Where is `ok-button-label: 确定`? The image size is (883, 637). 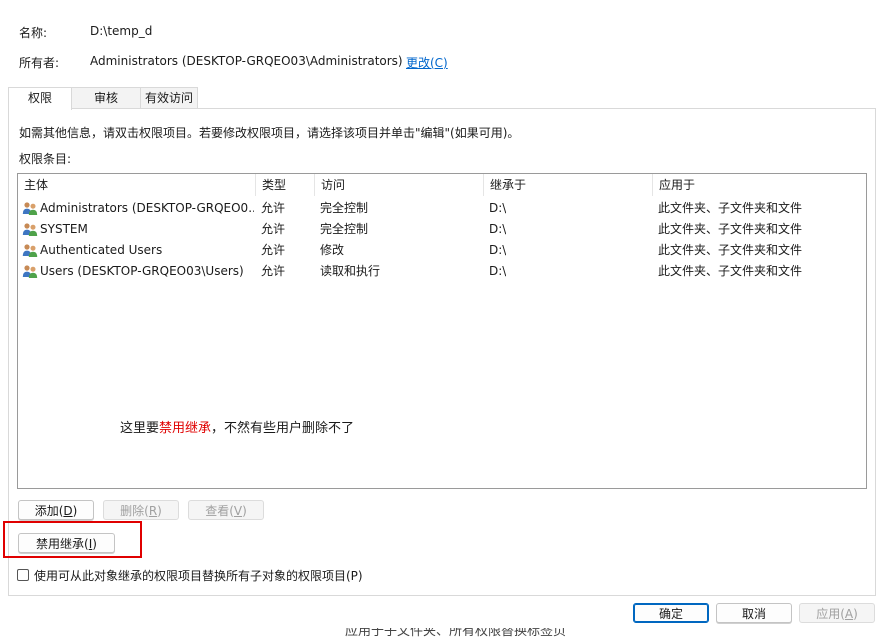 ok-button-label: 确定 is located at coordinates (670, 614).